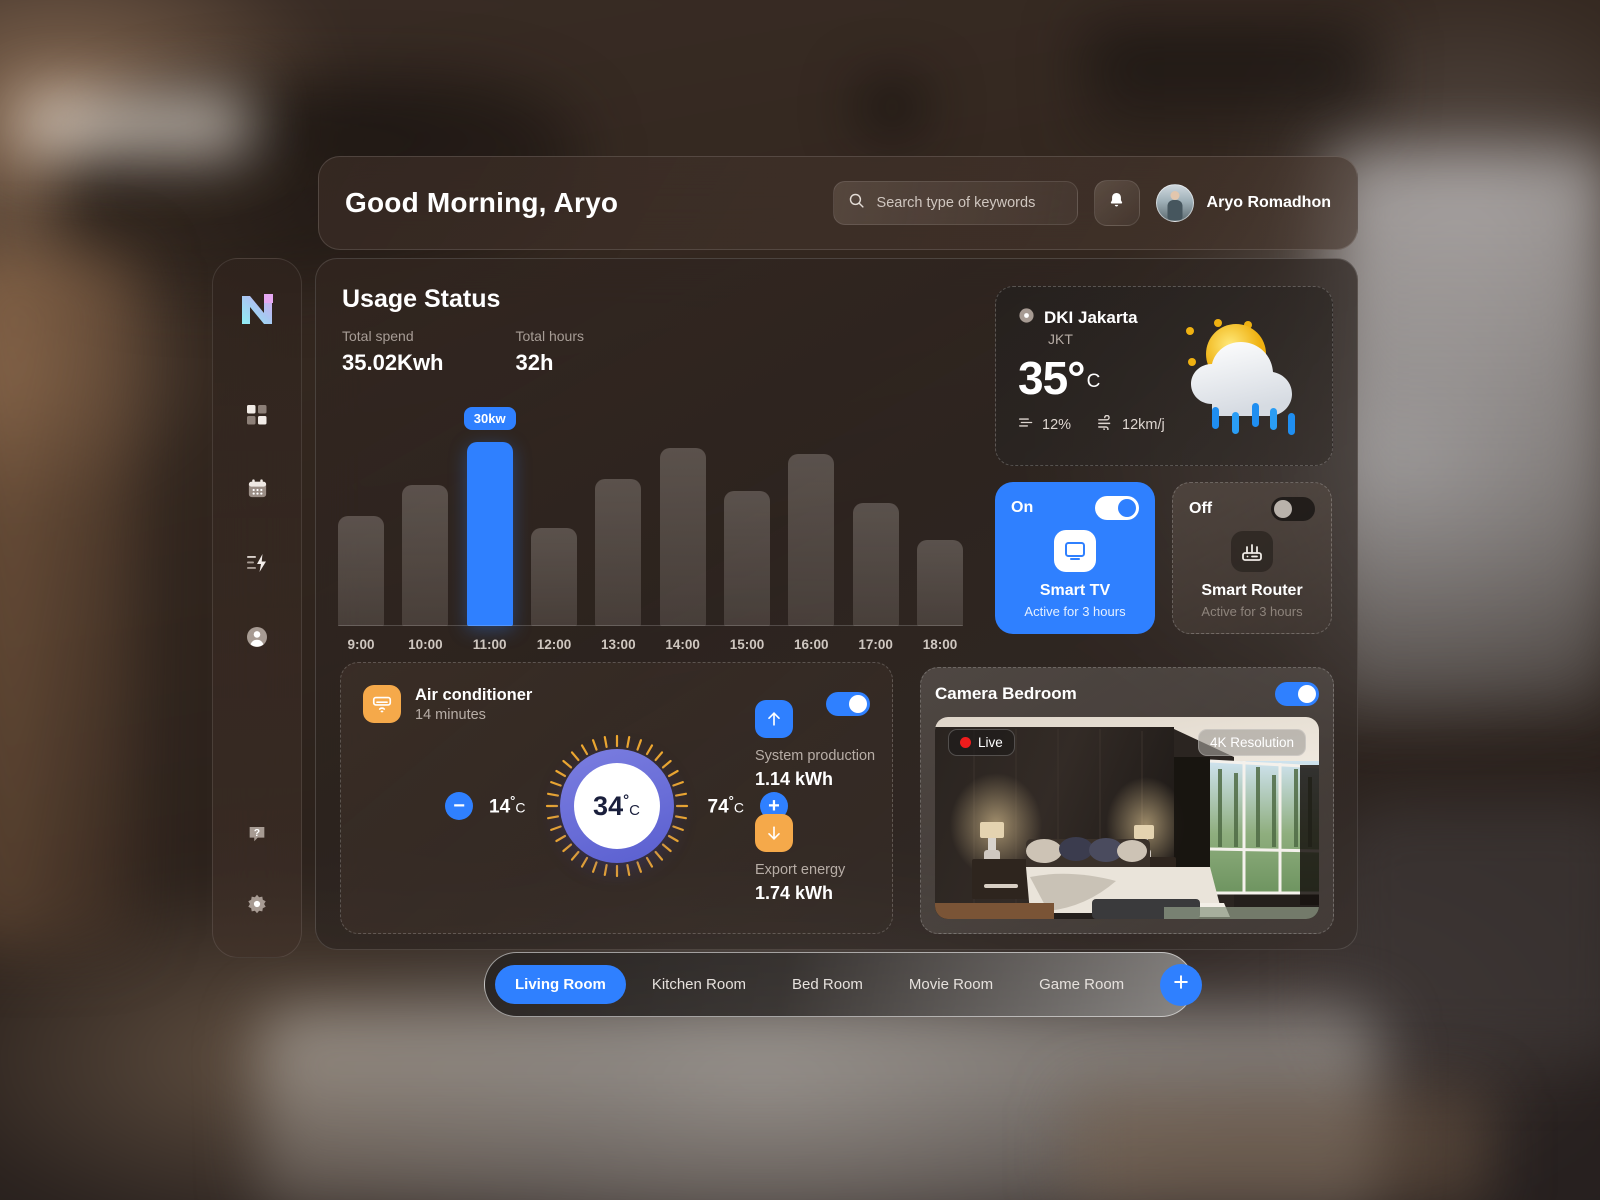 Image resolution: width=1600 pixels, height=1200 pixels. What do you see at coordinates (856, 203) in the screenshot?
I see `search-icon` at bounding box center [856, 203].